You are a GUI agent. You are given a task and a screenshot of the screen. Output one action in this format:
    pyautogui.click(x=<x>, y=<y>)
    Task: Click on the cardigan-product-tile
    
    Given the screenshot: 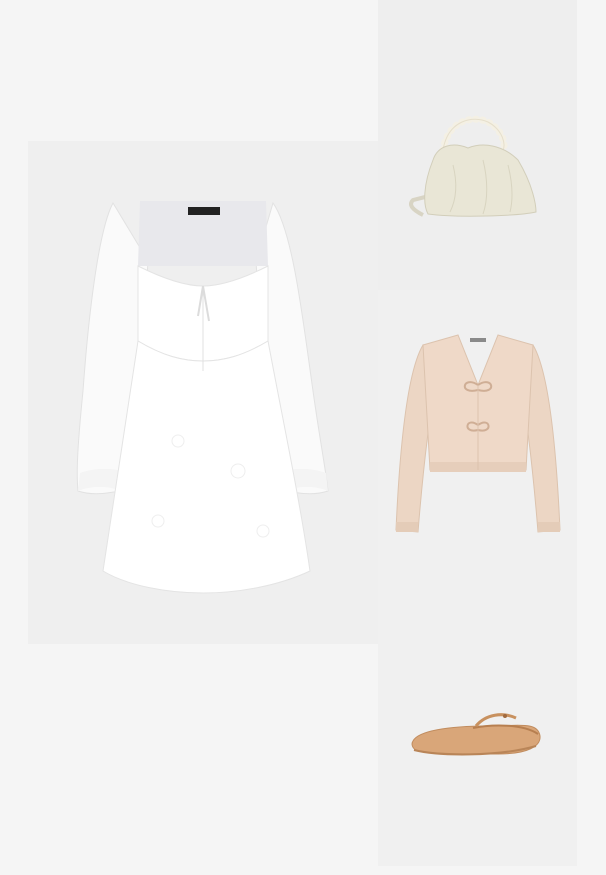 What is the action you would take?
    pyautogui.click(x=477, y=433)
    